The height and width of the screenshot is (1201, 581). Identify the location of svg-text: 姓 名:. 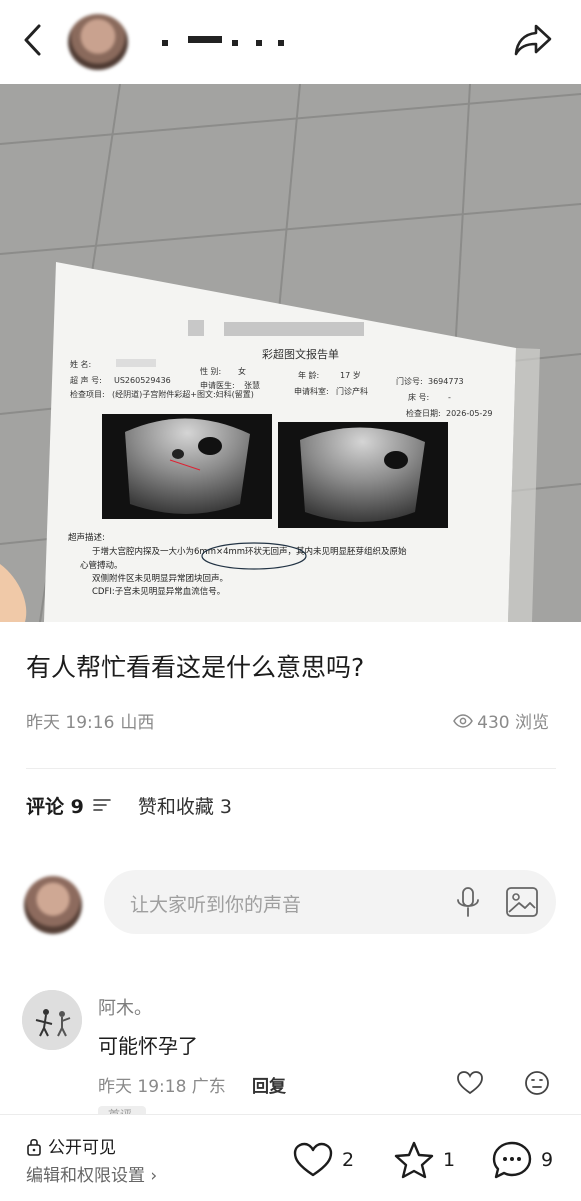
(80, 364).